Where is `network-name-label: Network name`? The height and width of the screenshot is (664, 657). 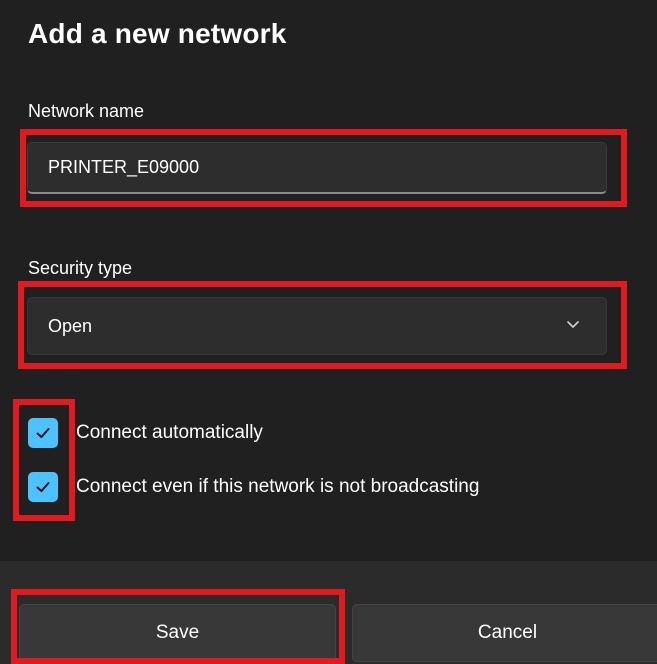
network-name-label: Network name is located at coordinates (86, 111).